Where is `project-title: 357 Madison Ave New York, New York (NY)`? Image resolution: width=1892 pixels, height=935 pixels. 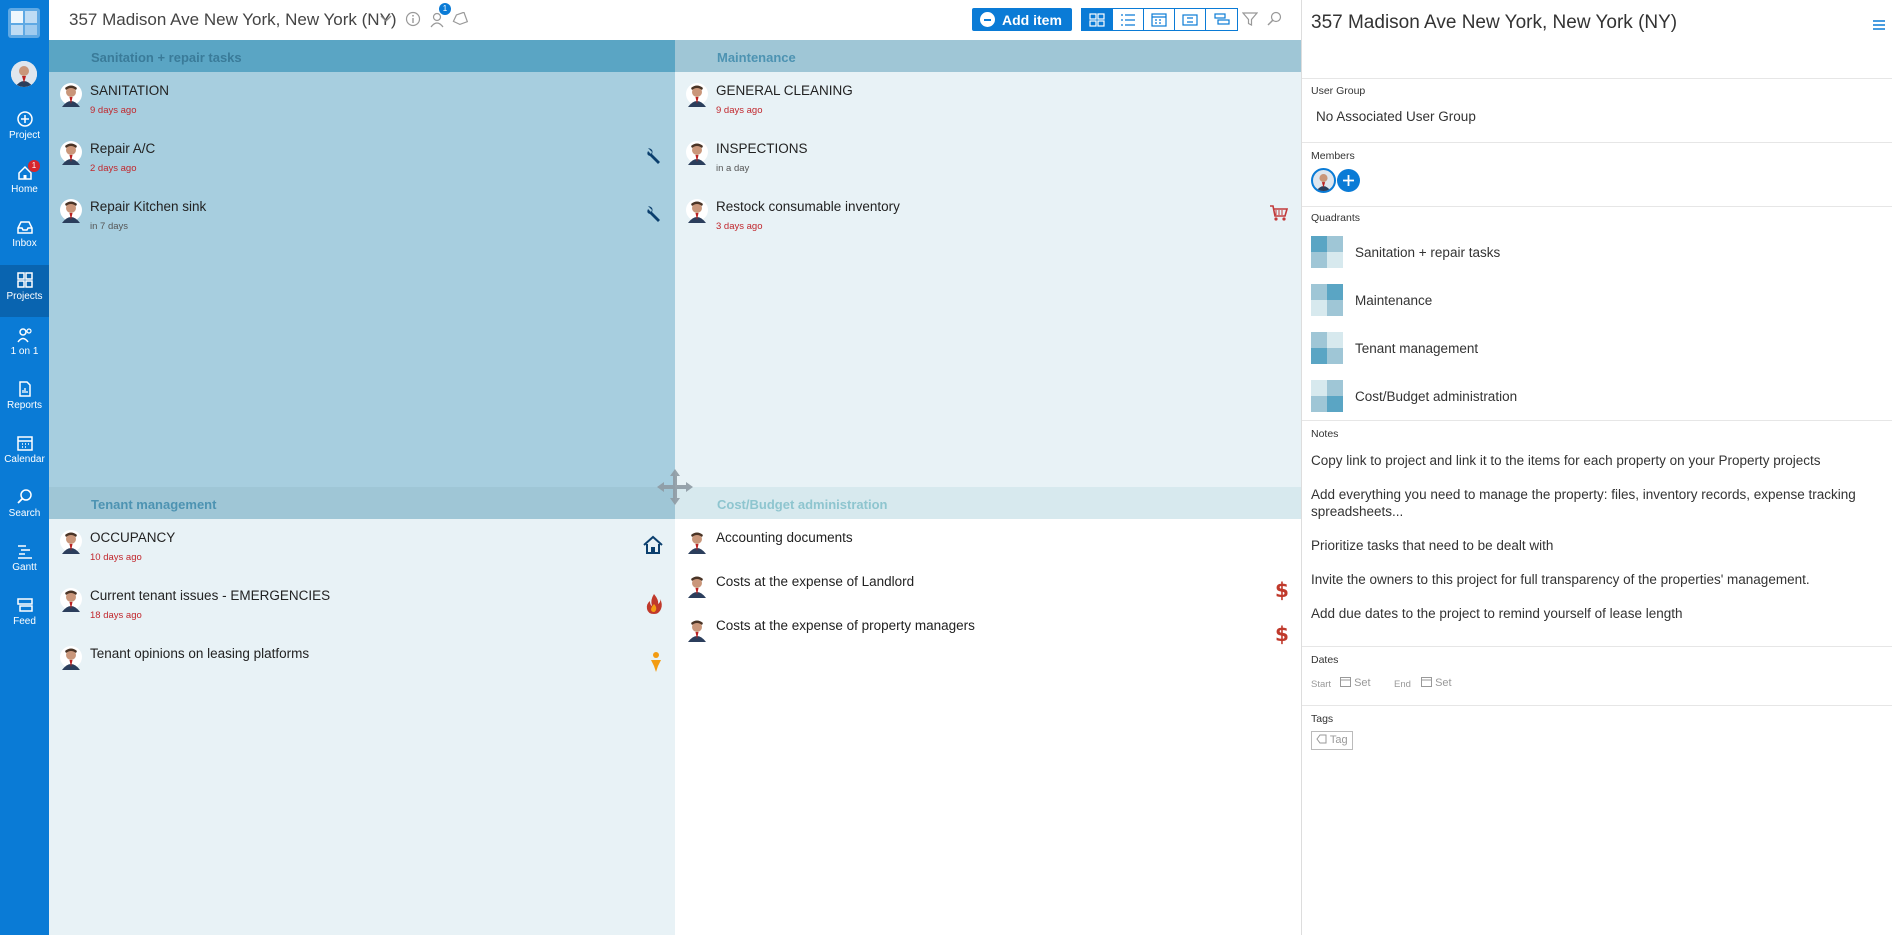 project-title: 357 Madison Ave New York, New York (NY) is located at coordinates (233, 20).